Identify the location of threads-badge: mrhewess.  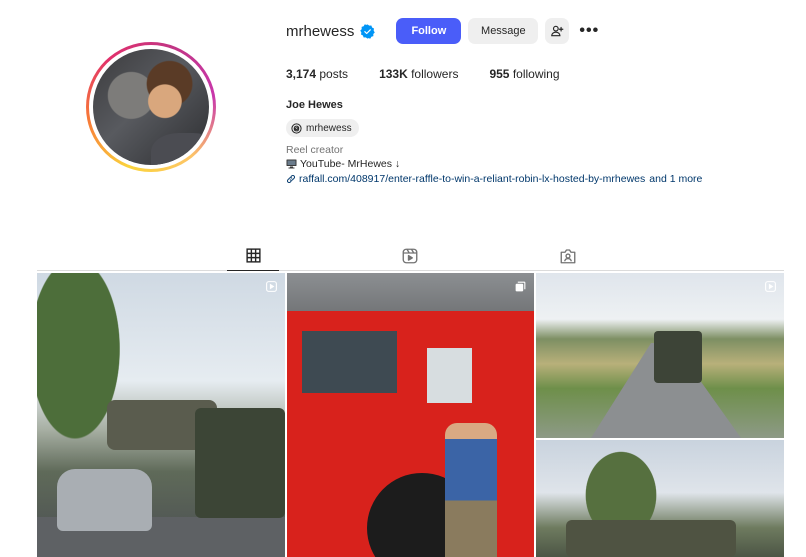
(322, 128).